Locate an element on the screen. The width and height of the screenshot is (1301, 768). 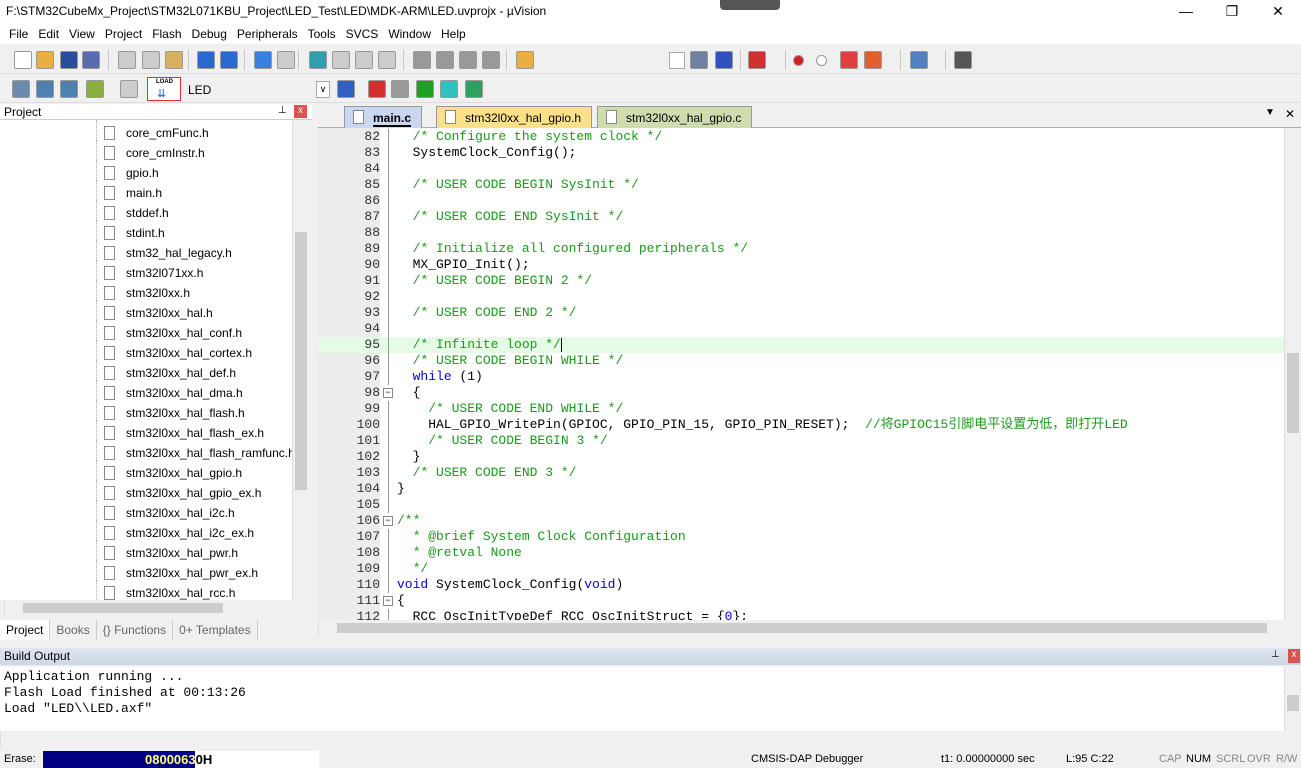
window-layout-icon is located at coordinates (919, 60).